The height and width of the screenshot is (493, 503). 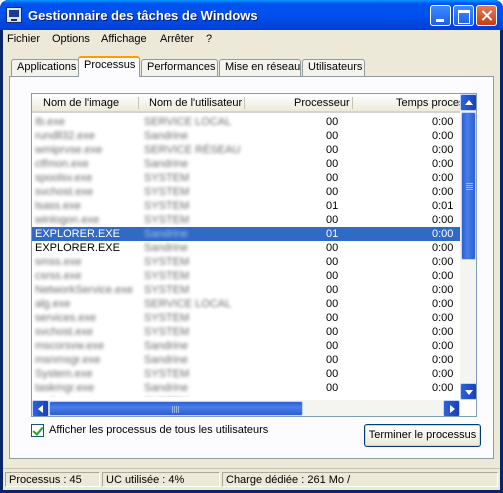 What do you see at coordinates (246, 136) in the screenshot?
I see `table-row: rundll32.exe Sandrine 00 0:00` at bounding box center [246, 136].